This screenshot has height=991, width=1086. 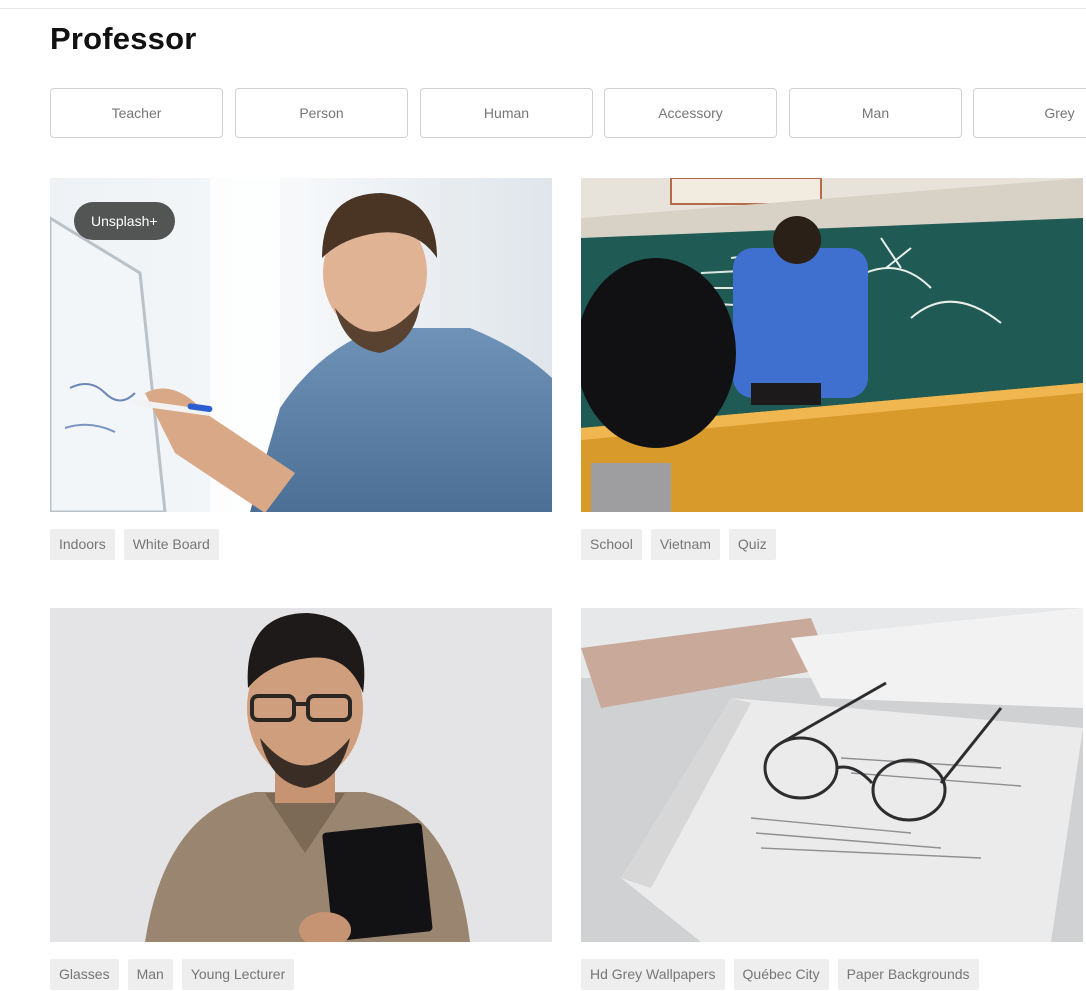 I want to click on page-title: Professor, so click(x=123, y=38).